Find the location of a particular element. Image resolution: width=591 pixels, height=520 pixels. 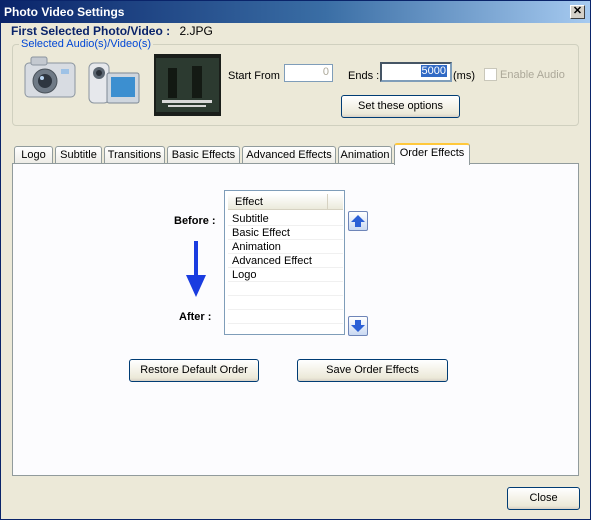

ends-value: 5000 is located at coordinates (433, 71).